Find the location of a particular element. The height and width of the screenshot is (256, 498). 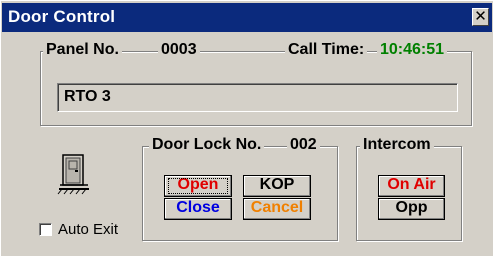

close-button: ✕ is located at coordinates (480, 17).